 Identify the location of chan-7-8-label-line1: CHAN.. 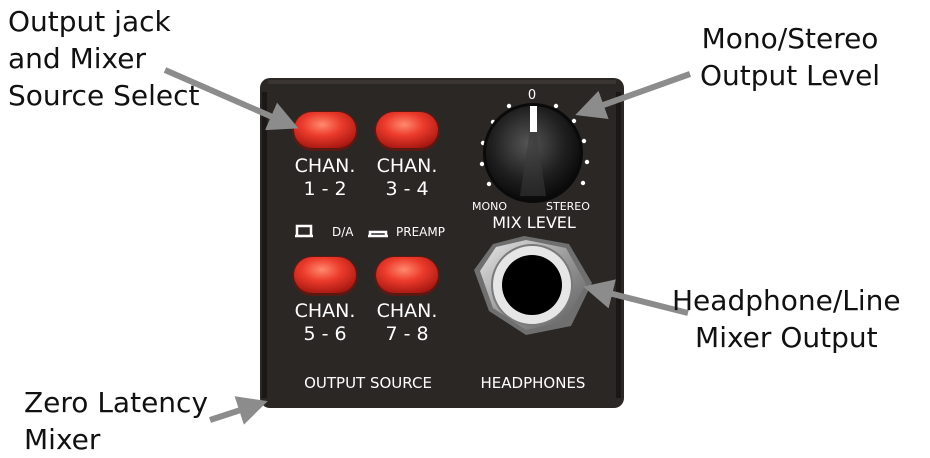
(407, 311).